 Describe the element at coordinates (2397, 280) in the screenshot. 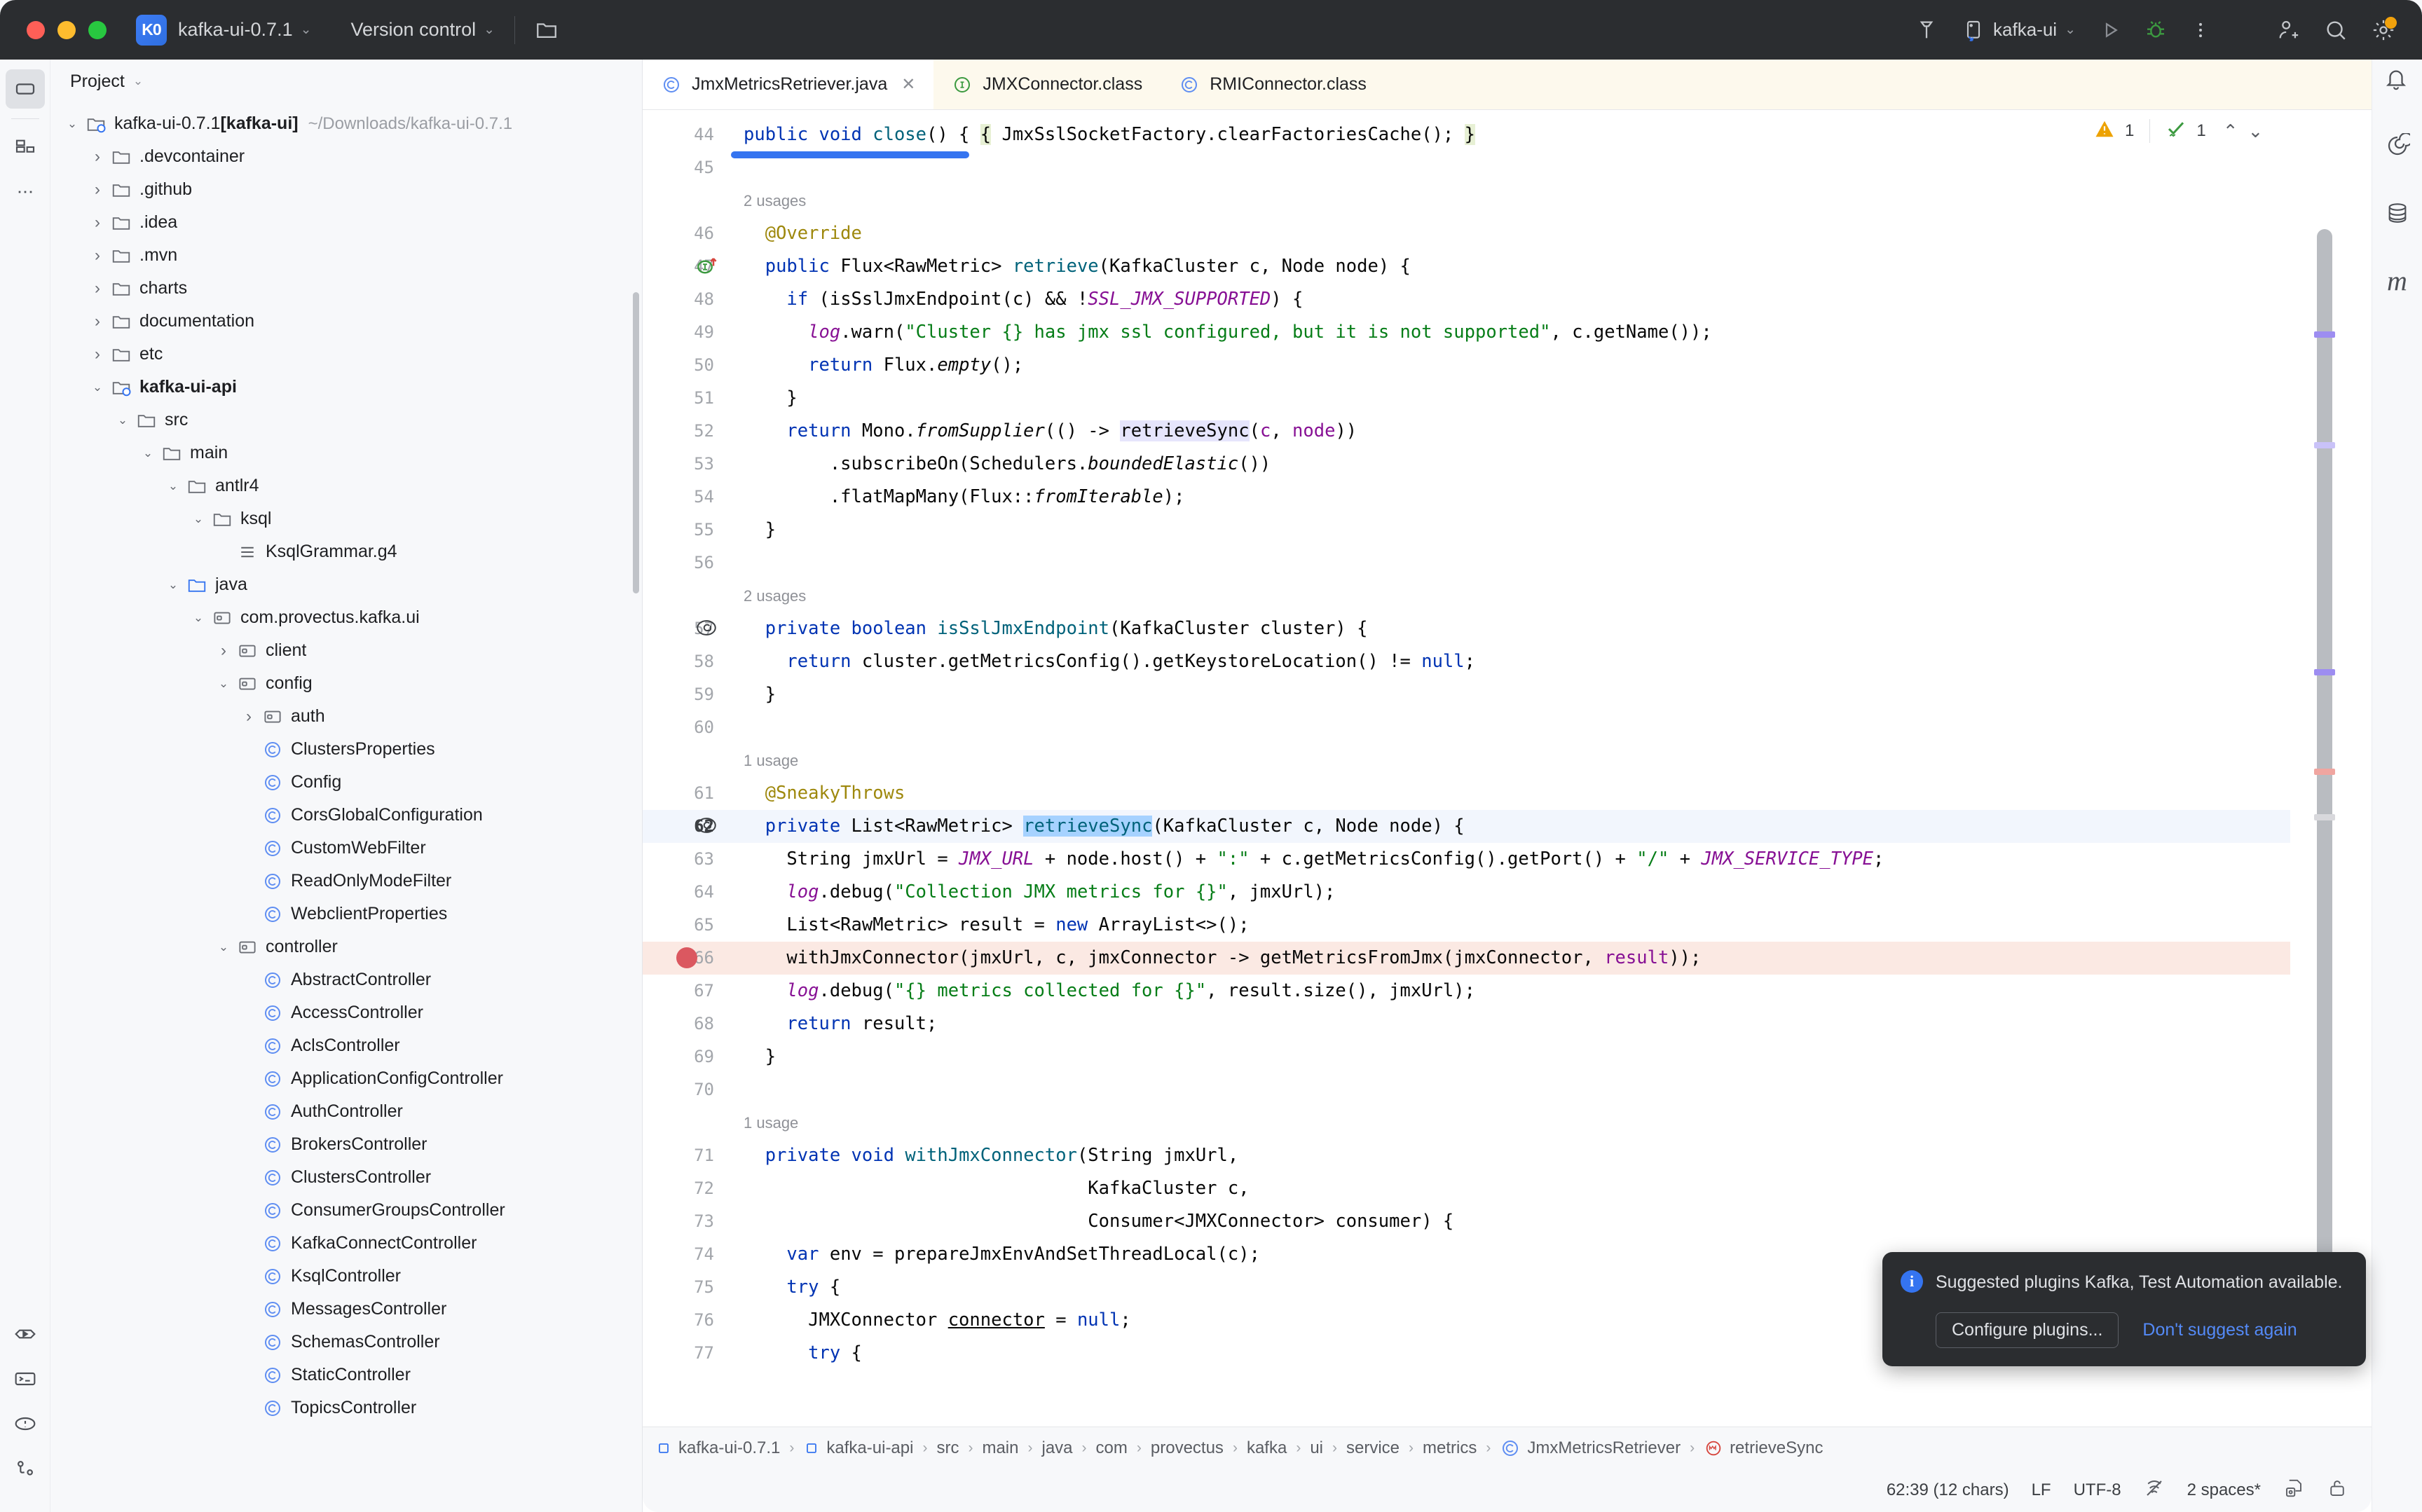

I see `maven-icon: m` at that location.